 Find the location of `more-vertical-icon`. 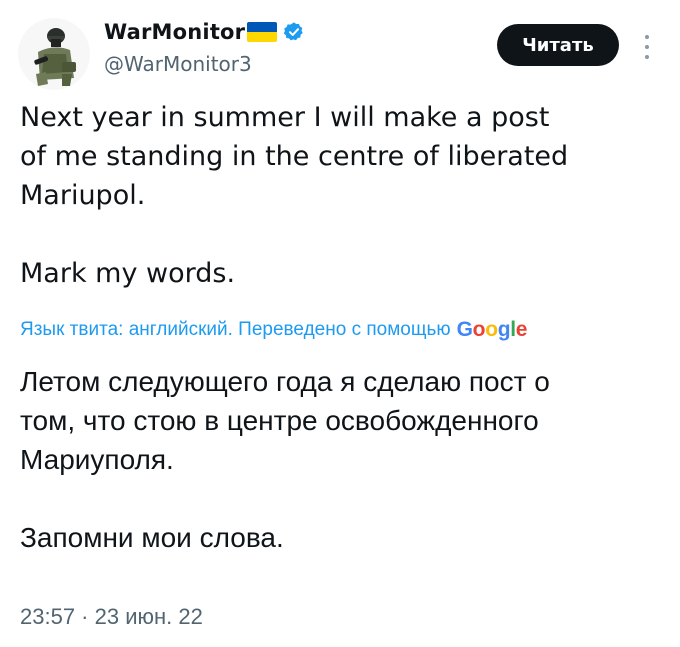

more-vertical-icon is located at coordinates (647, 47).